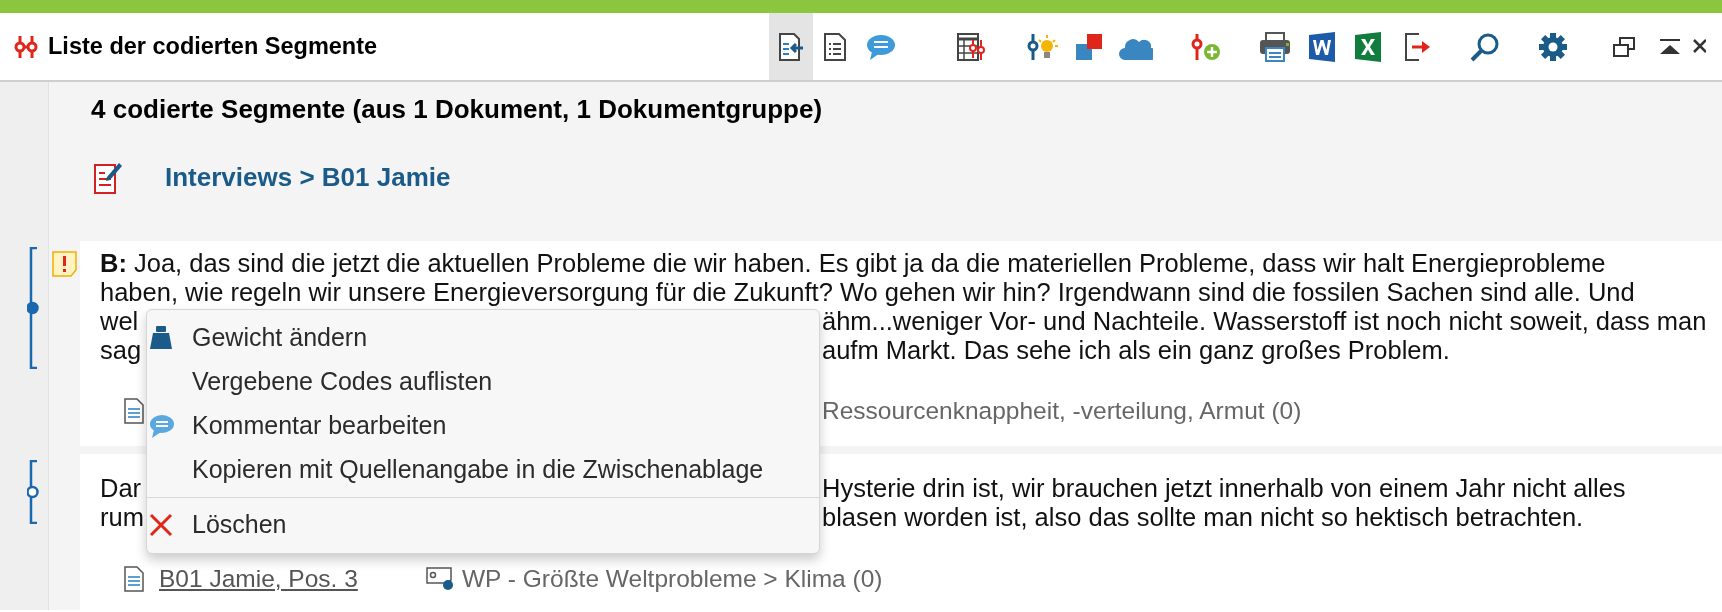  What do you see at coordinates (971, 46) in the screenshot?
I see `table-code-icon` at bounding box center [971, 46].